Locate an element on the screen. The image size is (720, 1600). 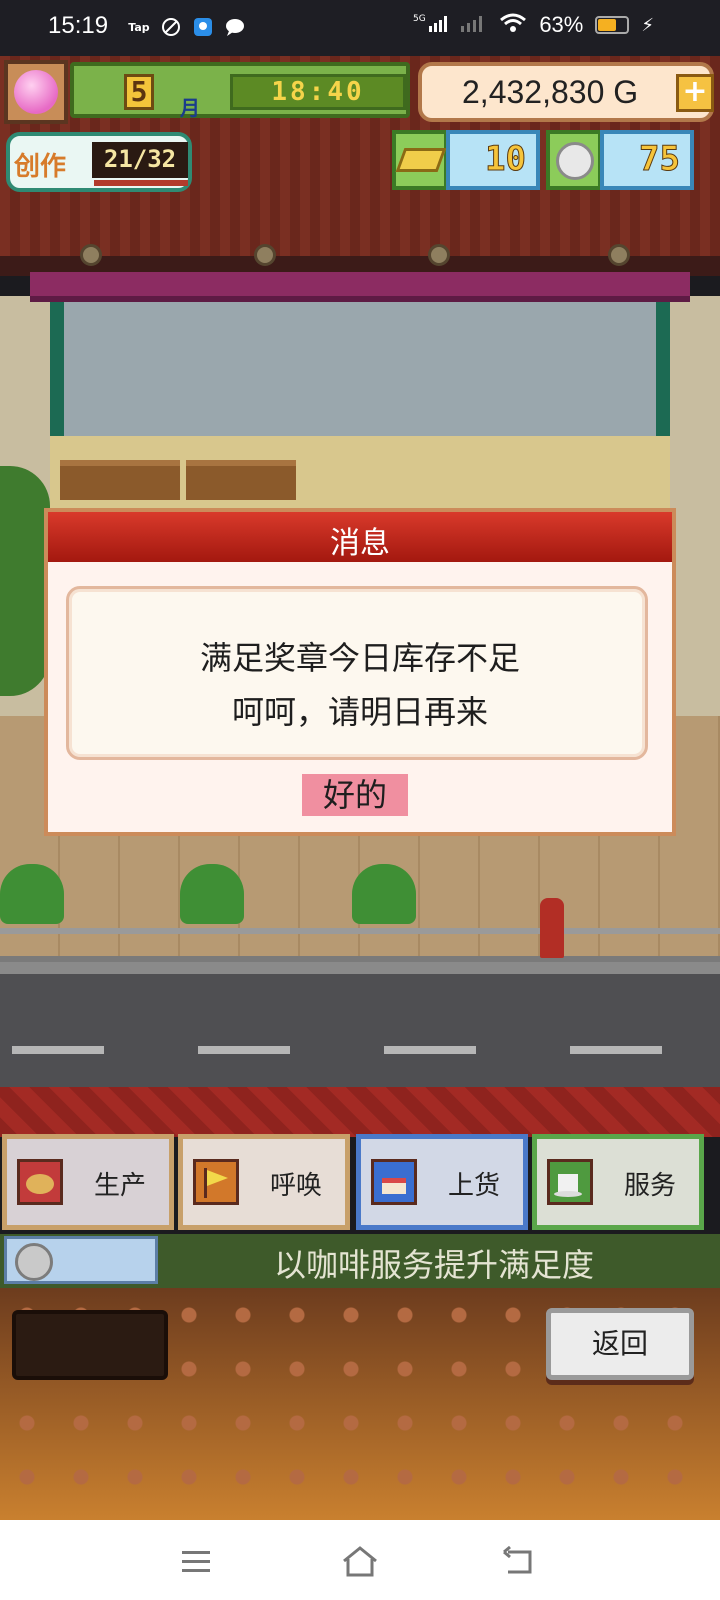
date-time-bar: 5 月 18:40 is located at coordinates (240, 91).